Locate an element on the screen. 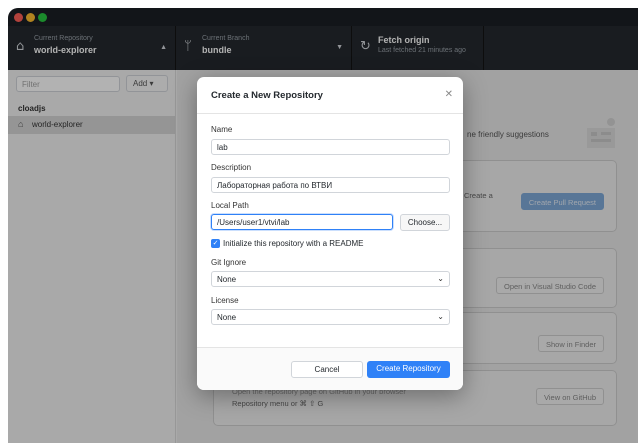 Image resolution: width=638 pixels, height=443 pixels. license-value: None is located at coordinates (227, 317).